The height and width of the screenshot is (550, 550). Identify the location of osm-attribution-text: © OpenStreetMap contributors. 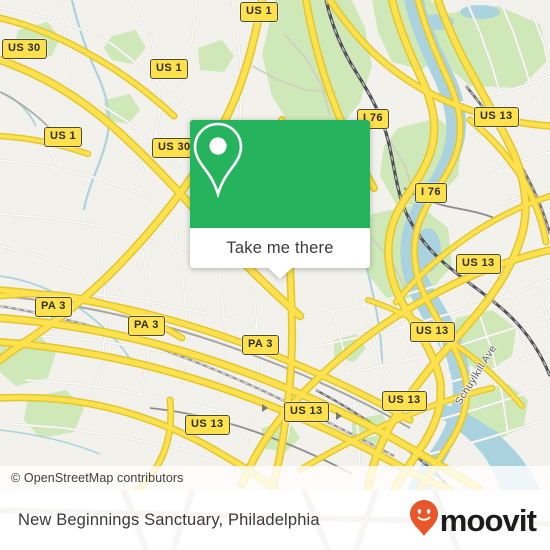
(97, 478).